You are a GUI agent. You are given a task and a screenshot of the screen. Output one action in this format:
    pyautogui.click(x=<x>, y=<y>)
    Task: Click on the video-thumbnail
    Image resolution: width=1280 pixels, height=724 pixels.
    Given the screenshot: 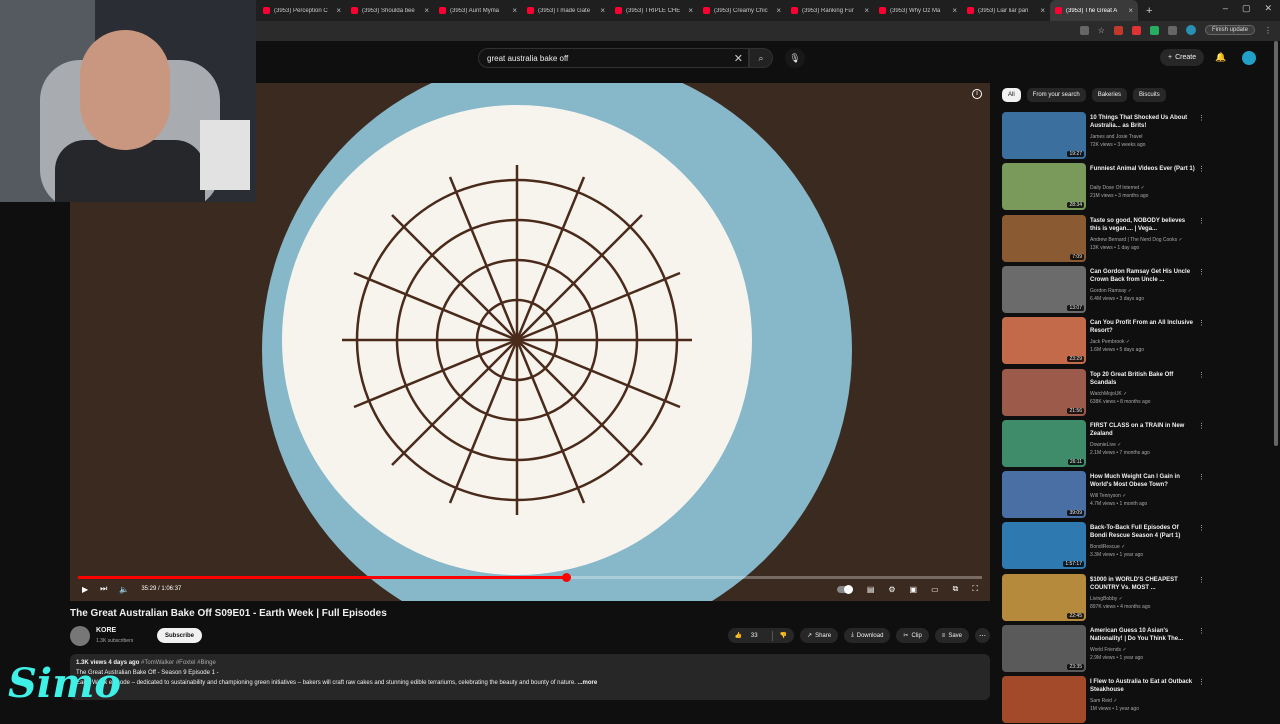 What is the action you would take?
    pyautogui.click(x=1044, y=700)
    